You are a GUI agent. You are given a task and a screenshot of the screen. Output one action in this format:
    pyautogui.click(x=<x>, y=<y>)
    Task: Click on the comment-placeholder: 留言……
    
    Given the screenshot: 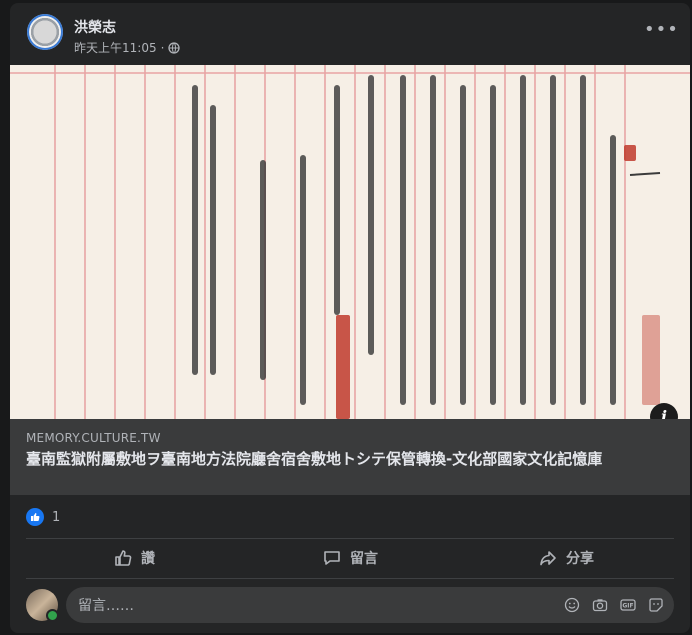 What is the action you would take?
    pyautogui.click(x=106, y=606)
    